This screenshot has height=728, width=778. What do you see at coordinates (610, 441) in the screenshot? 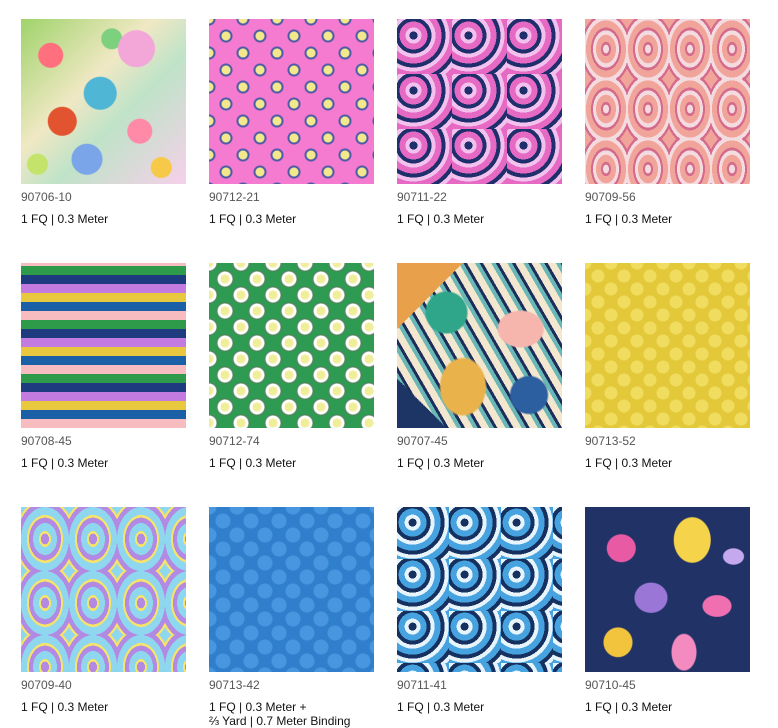
I see `fabric-code: 90713-52` at bounding box center [610, 441].